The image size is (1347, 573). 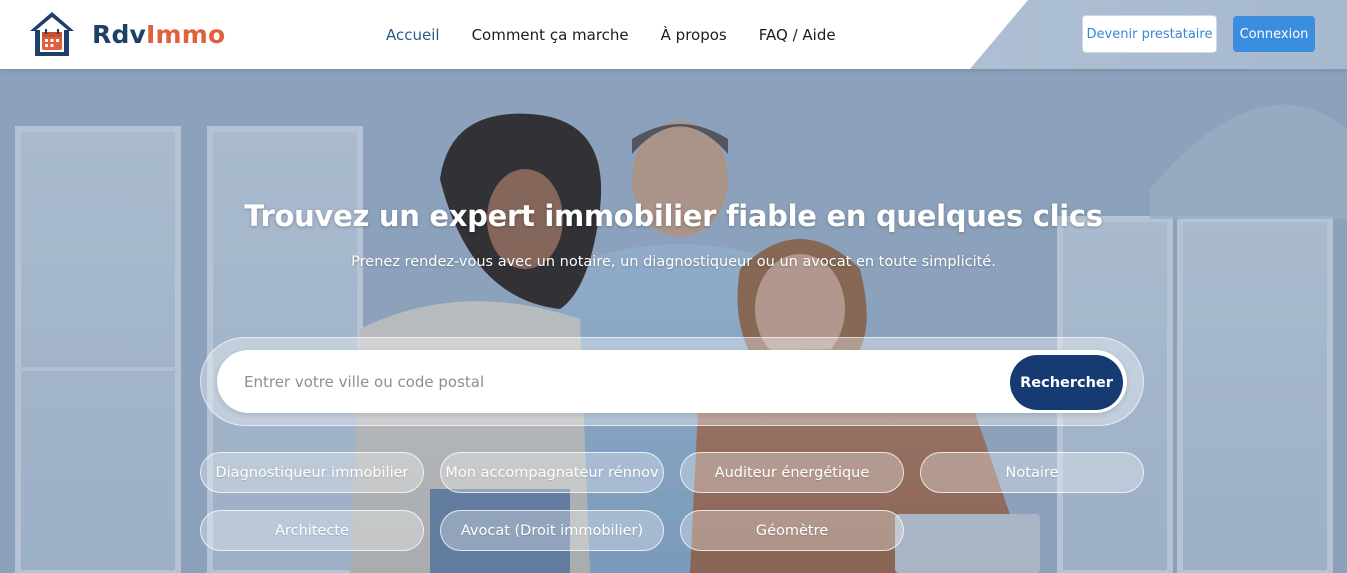 What do you see at coordinates (792, 530) in the screenshot?
I see `category-chip-geometre: Géomètre` at bounding box center [792, 530].